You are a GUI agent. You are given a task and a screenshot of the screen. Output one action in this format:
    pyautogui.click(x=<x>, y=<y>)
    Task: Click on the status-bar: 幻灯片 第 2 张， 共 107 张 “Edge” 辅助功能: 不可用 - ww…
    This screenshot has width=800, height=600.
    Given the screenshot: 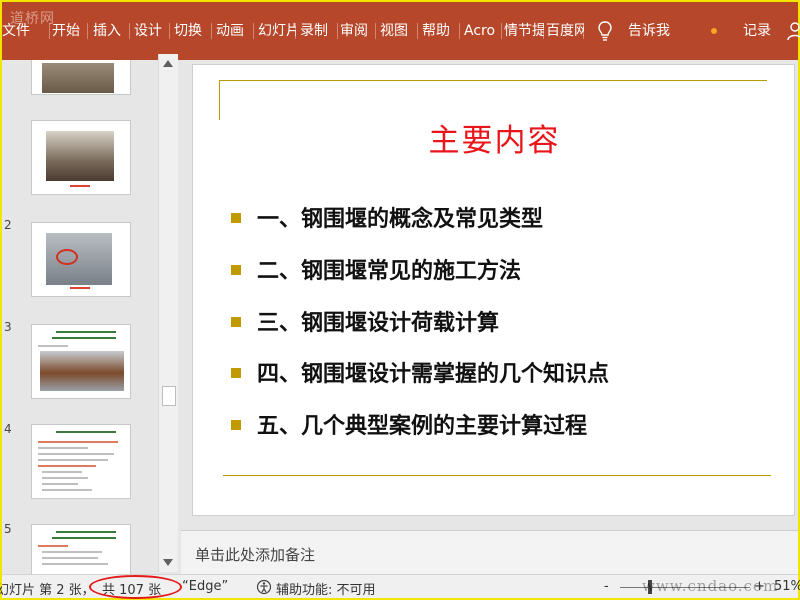 What is the action you would take?
    pyautogui.click(x=400, y=586)
    